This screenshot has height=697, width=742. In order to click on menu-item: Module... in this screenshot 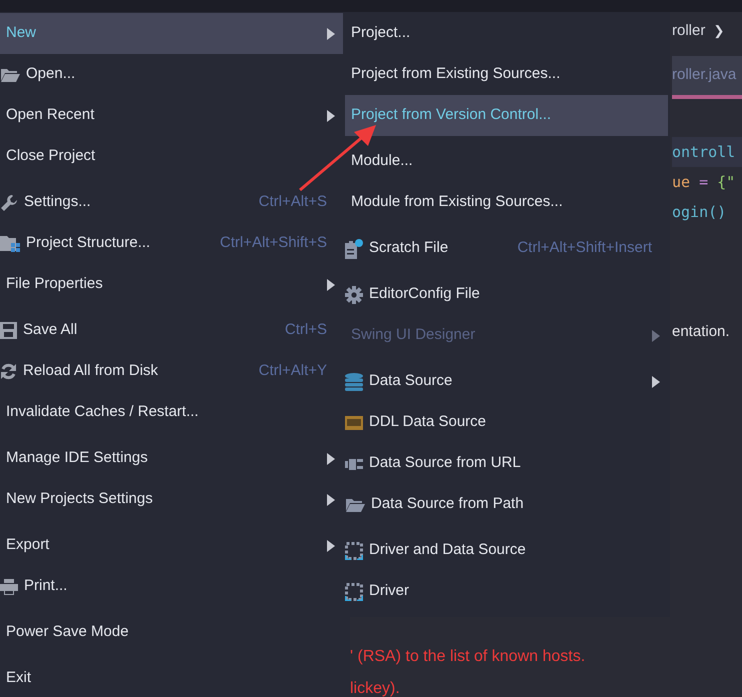, I will do `click(506, 161)`.